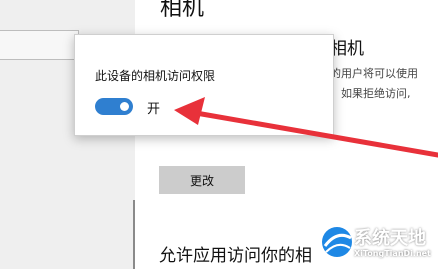 This screenshot has width=438, height=269. What do you see at coordinates (374, 73) in the screenshot?
I see `description-line-1: 的用户将可以使用` at bounding box center [374, 73].